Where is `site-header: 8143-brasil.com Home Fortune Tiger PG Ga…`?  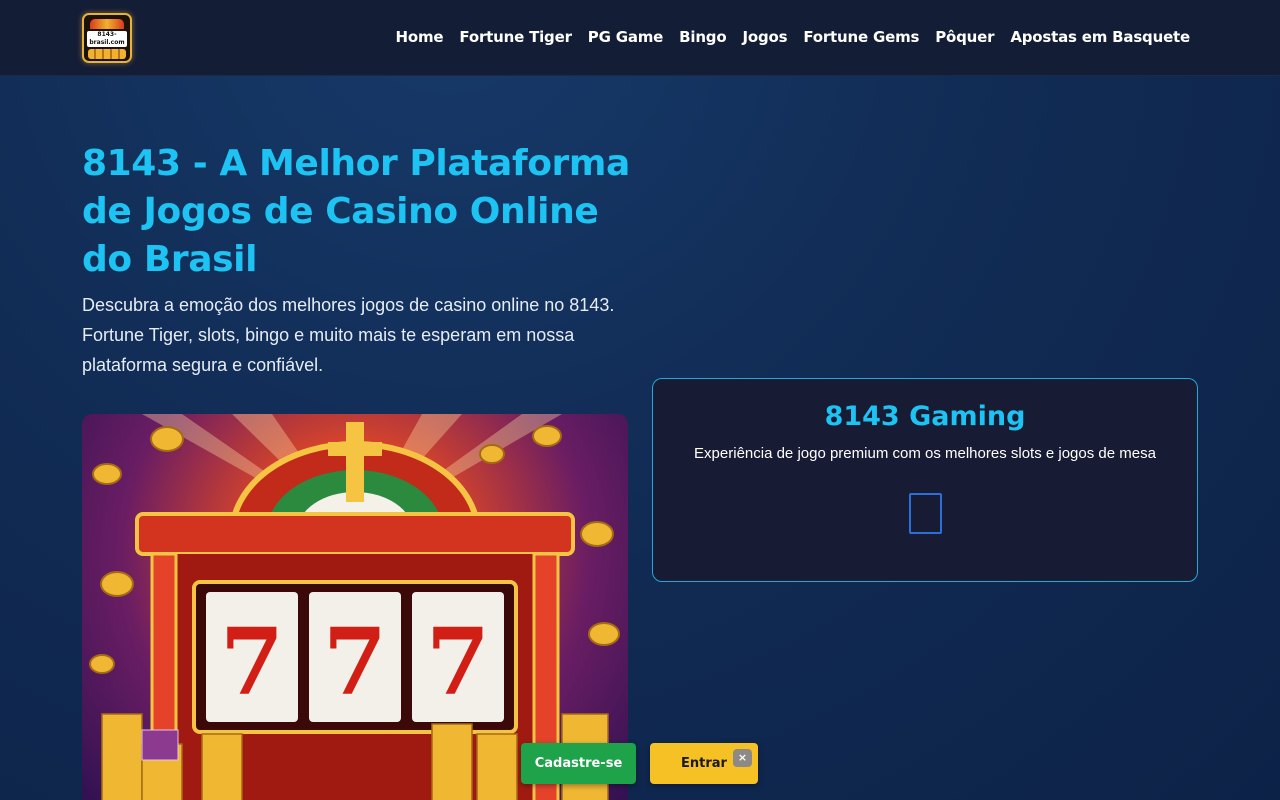 site-header: 8143-brasil.com Home Fortune Tiger PG Ga… is located at coordinates (640, 38).